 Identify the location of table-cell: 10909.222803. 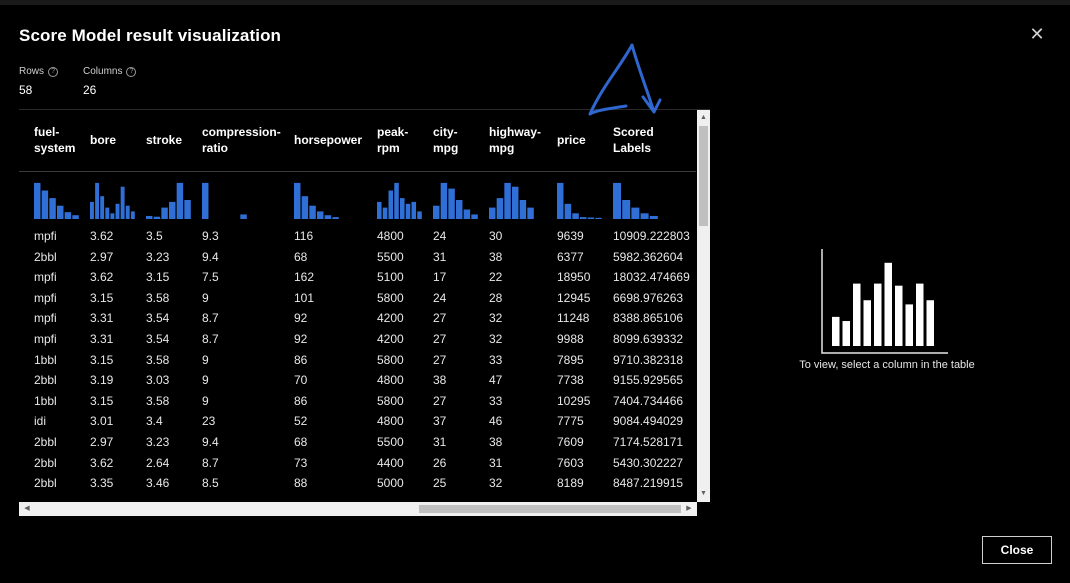
(651, 236).